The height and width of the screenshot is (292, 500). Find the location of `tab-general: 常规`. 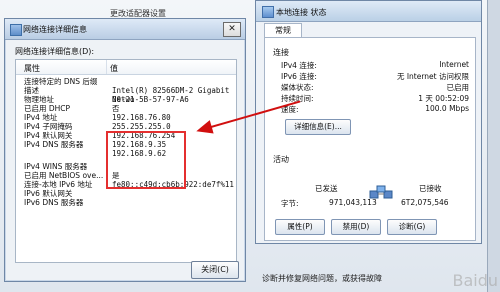

tab-general: 常规 is located at coordinates (283, 30).